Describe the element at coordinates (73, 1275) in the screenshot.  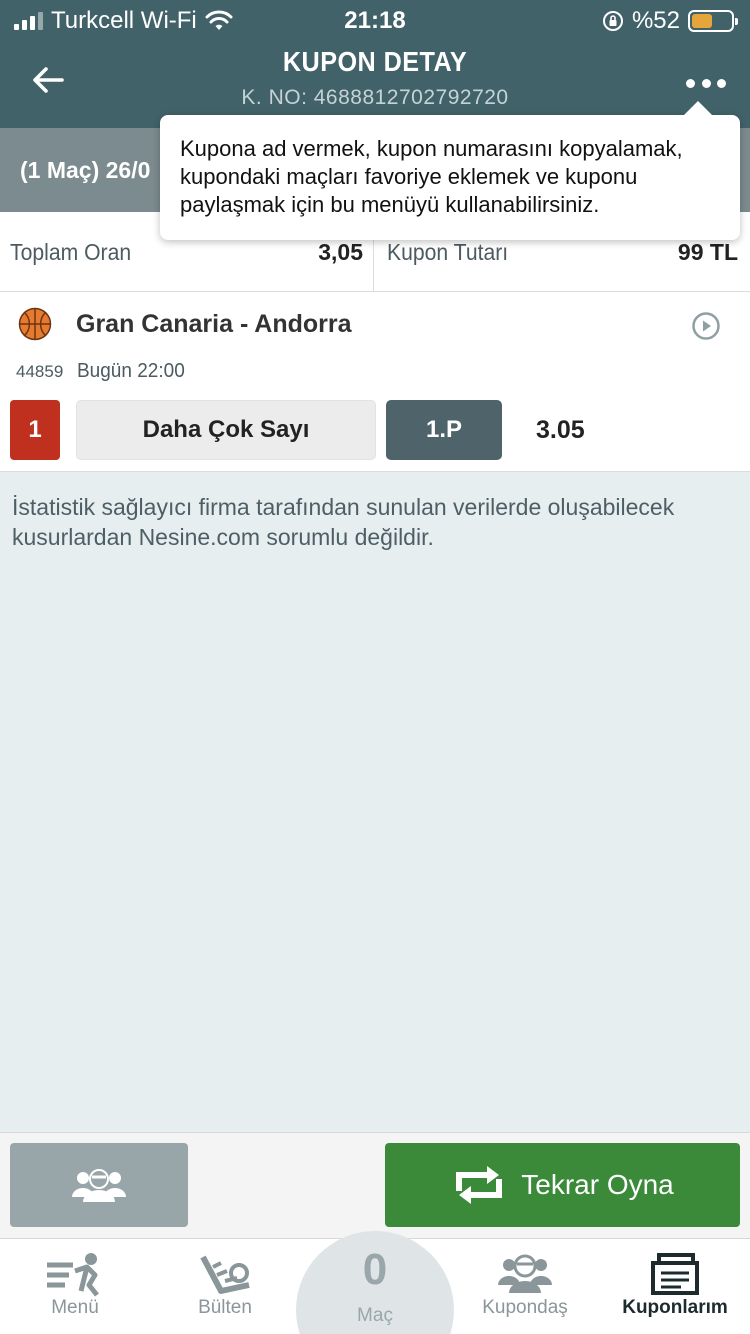
I see `menu-runner-icon` at that location.